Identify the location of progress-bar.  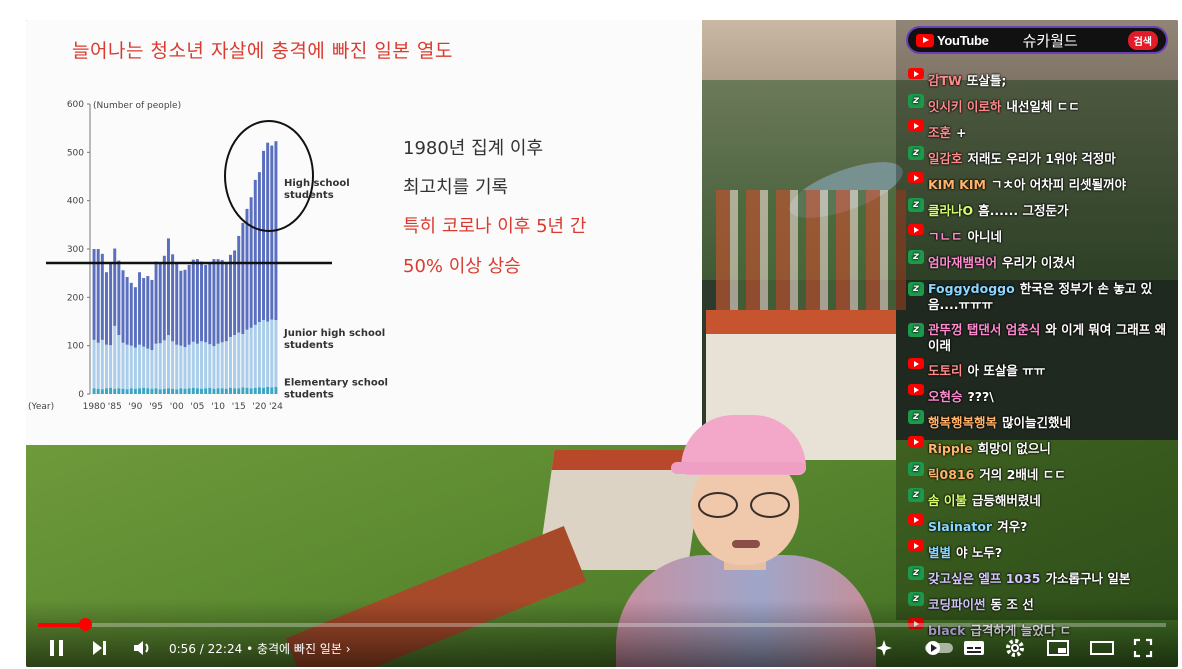
(602, 624).